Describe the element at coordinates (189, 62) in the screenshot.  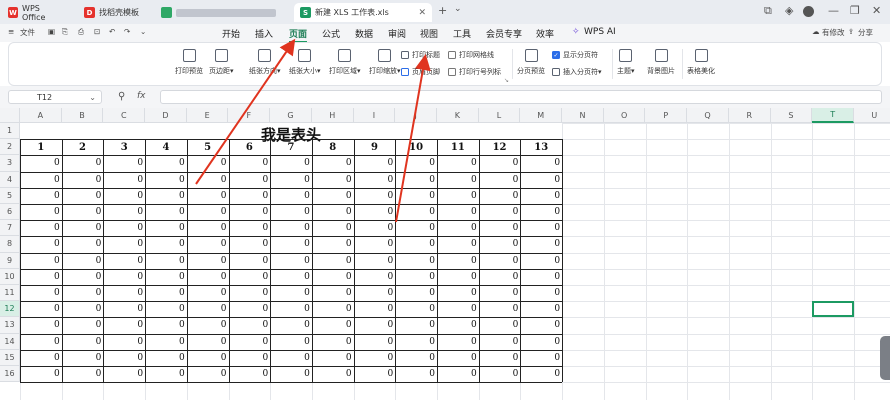
I see `print-preview-button: 打印预览` at that location.